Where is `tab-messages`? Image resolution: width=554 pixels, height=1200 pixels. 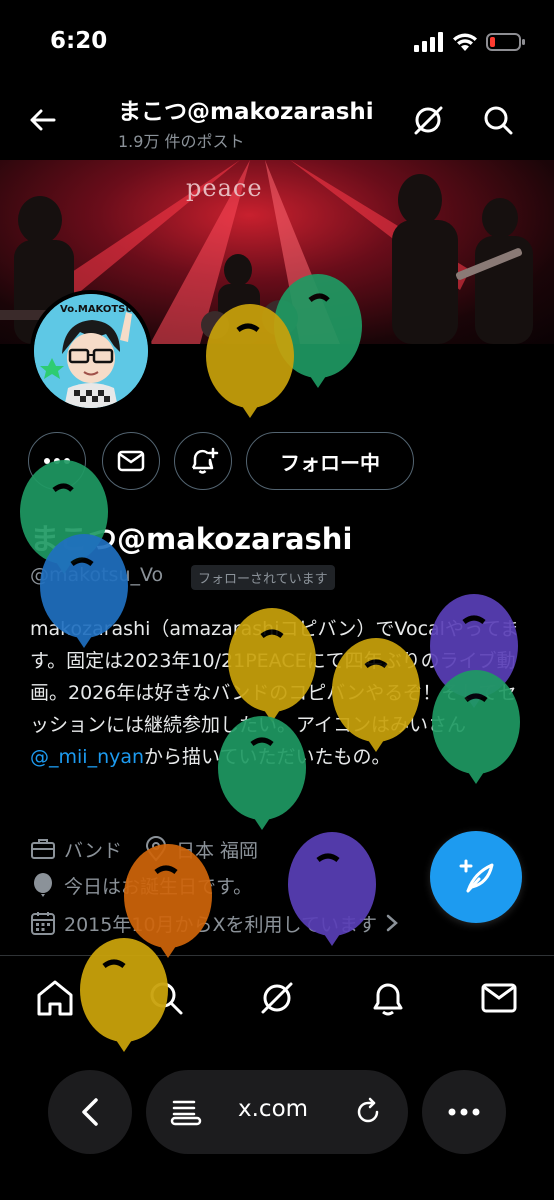 tab-messages is located at coordinates (499, 998).